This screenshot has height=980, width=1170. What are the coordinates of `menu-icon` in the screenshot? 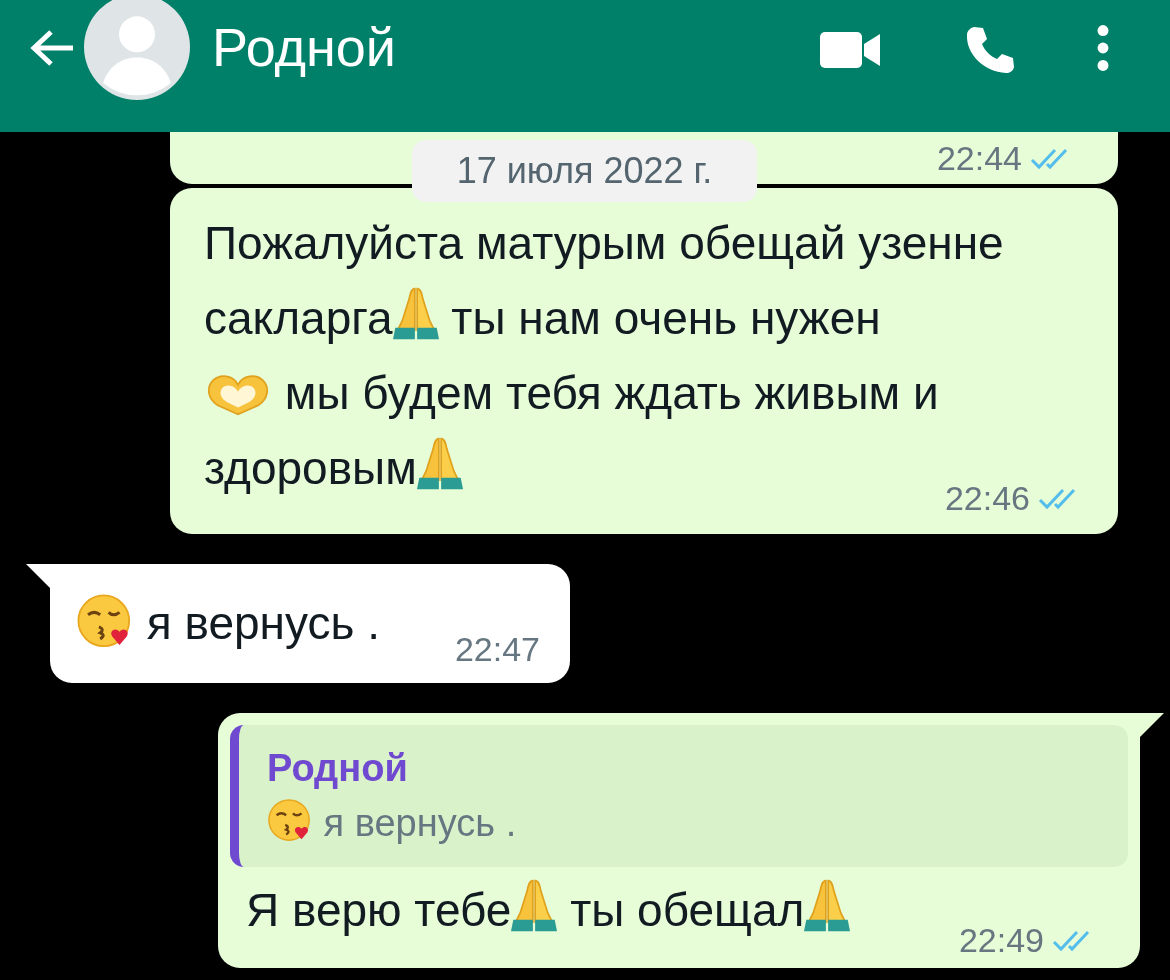 It's located at (1103, 48).